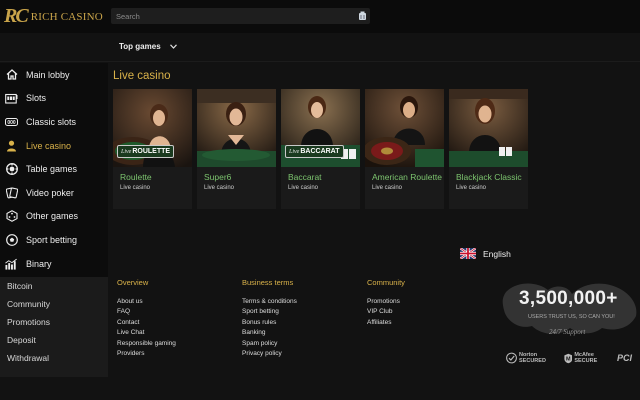  I want to click on sidebar-item-main-lobby: Main lobby, so click(54, 75).